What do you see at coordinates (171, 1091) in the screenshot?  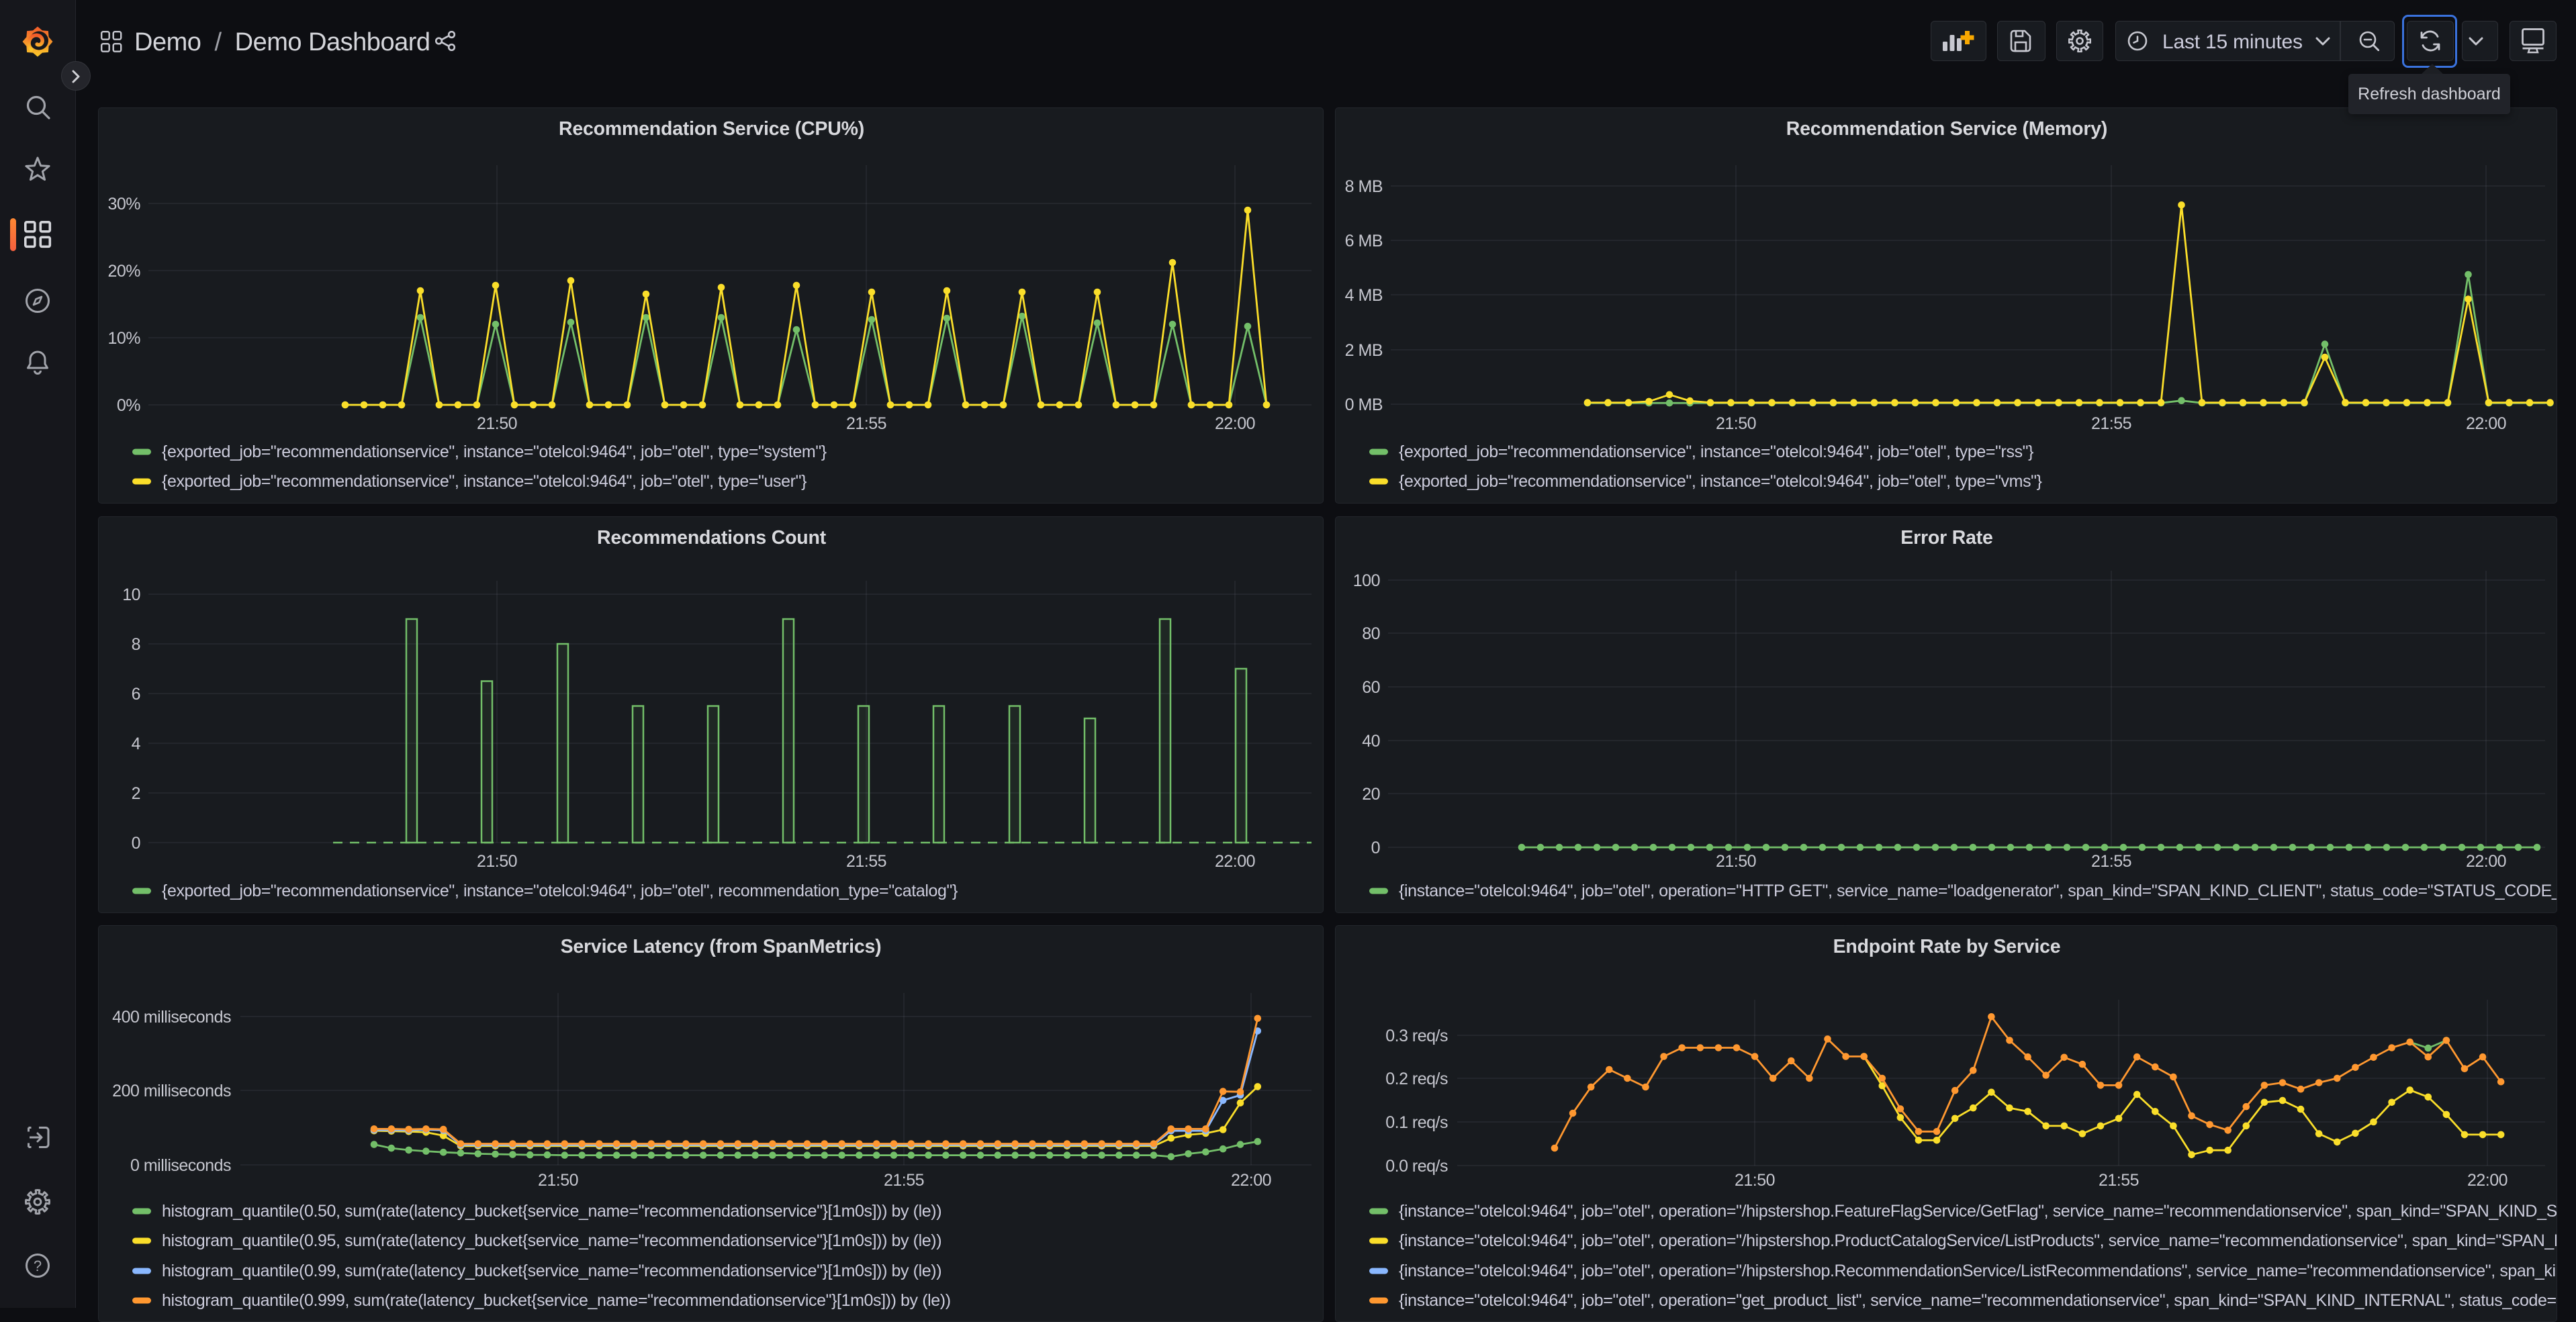 I see `svg-text: 200 milliseconds` at bounding box center [171, 1091].